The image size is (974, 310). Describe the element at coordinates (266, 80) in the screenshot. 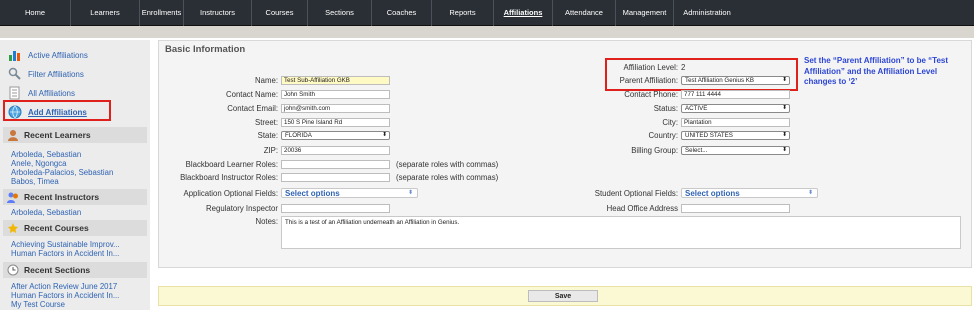

I see `name-label: Name:` at that location.